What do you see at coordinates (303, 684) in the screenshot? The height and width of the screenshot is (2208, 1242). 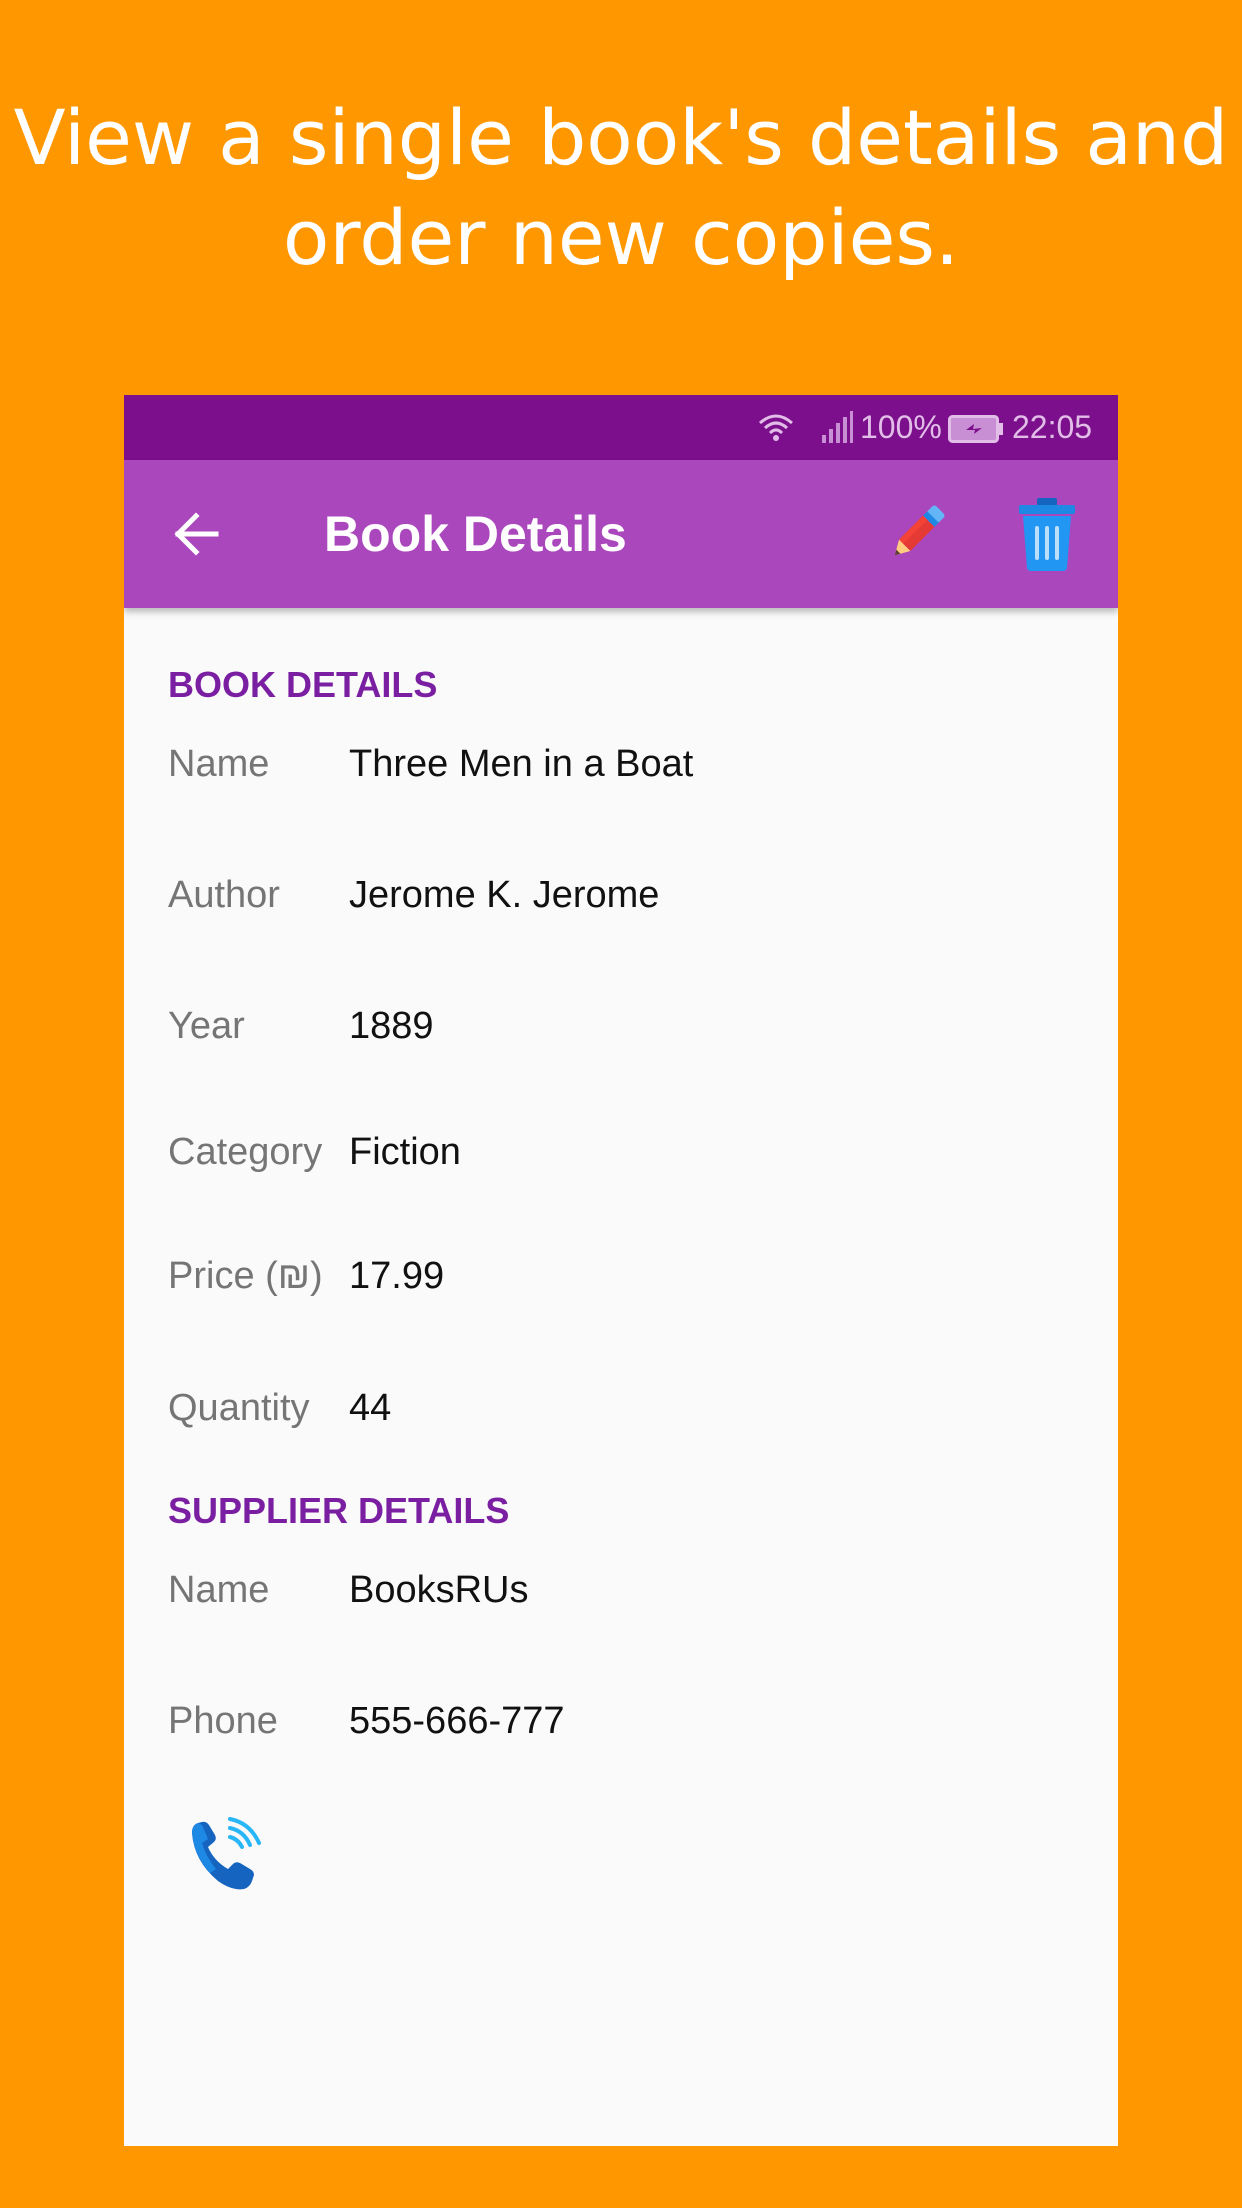 I see `book-details-header: BOOK DETAILS` at bounding box center [303, 684].